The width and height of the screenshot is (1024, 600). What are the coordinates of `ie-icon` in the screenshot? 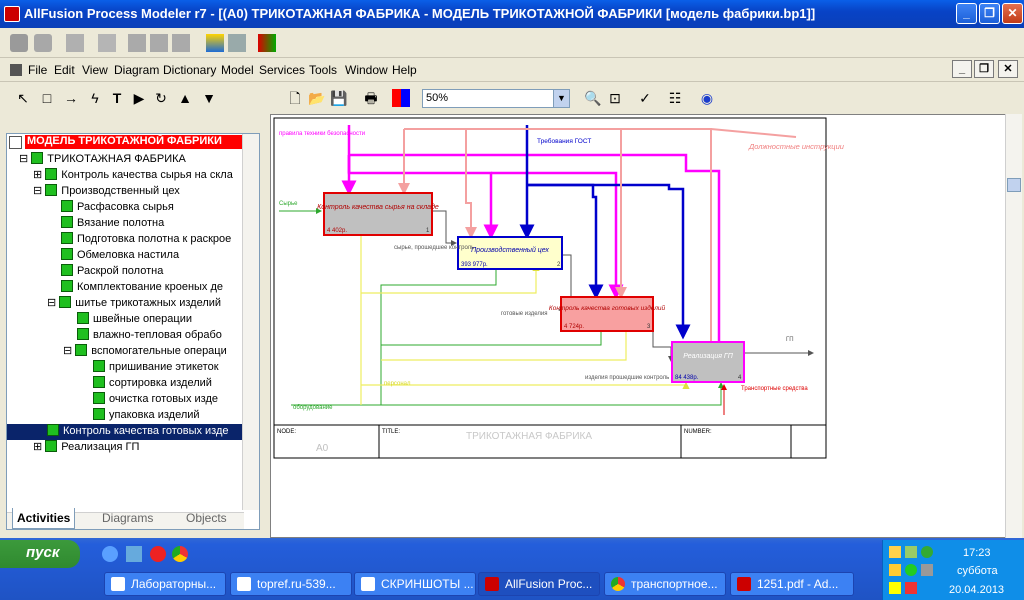 It's located at (110, 554).